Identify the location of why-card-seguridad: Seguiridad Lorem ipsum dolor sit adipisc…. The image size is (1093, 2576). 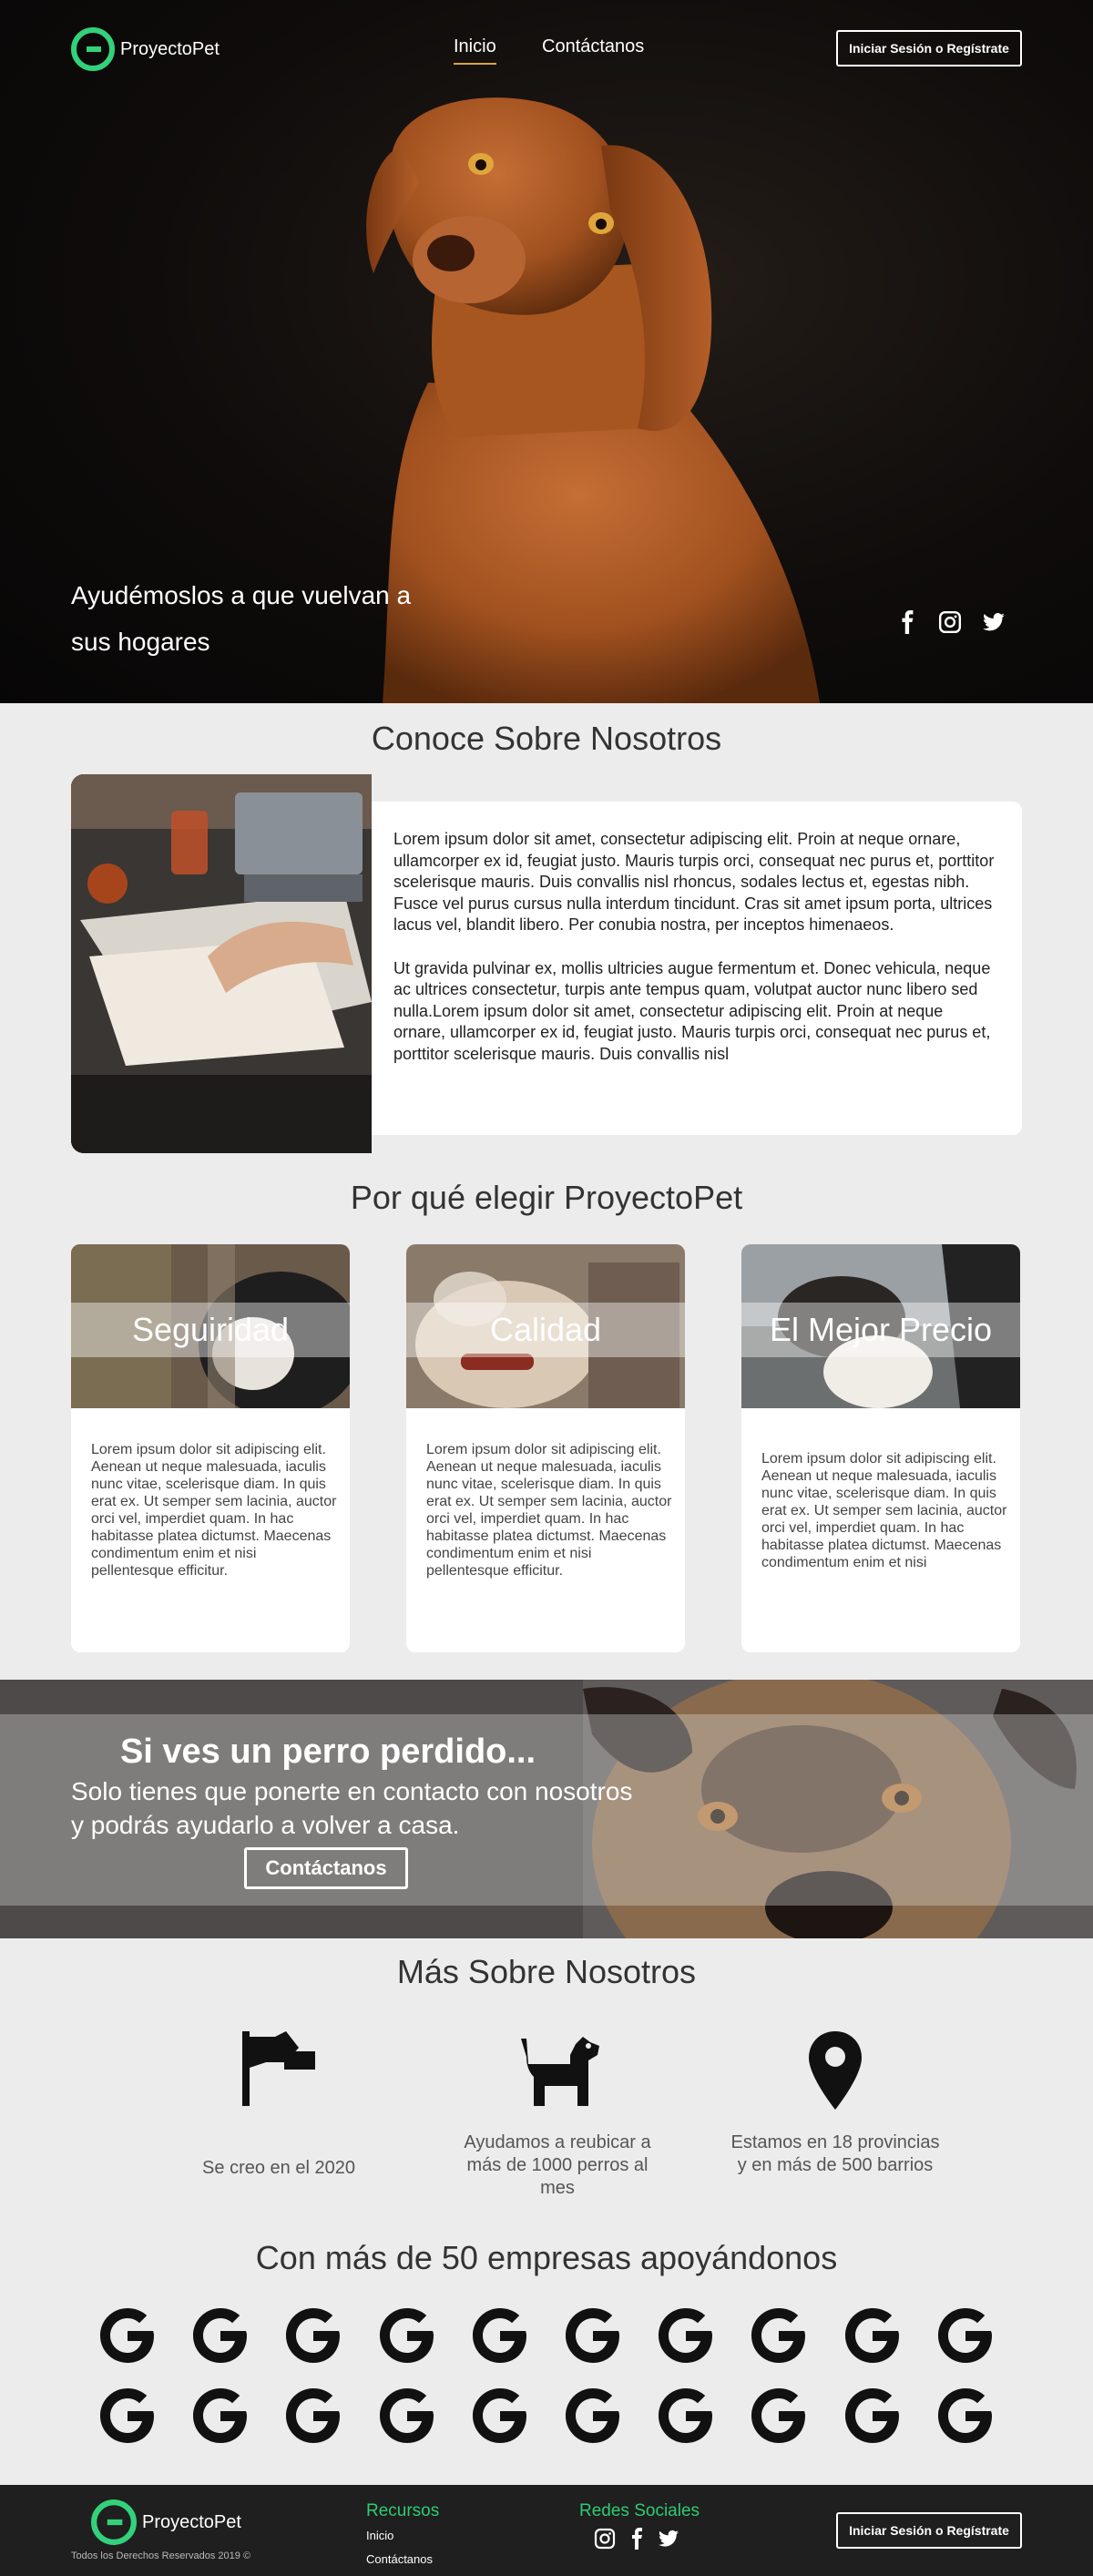
(211, 1448).